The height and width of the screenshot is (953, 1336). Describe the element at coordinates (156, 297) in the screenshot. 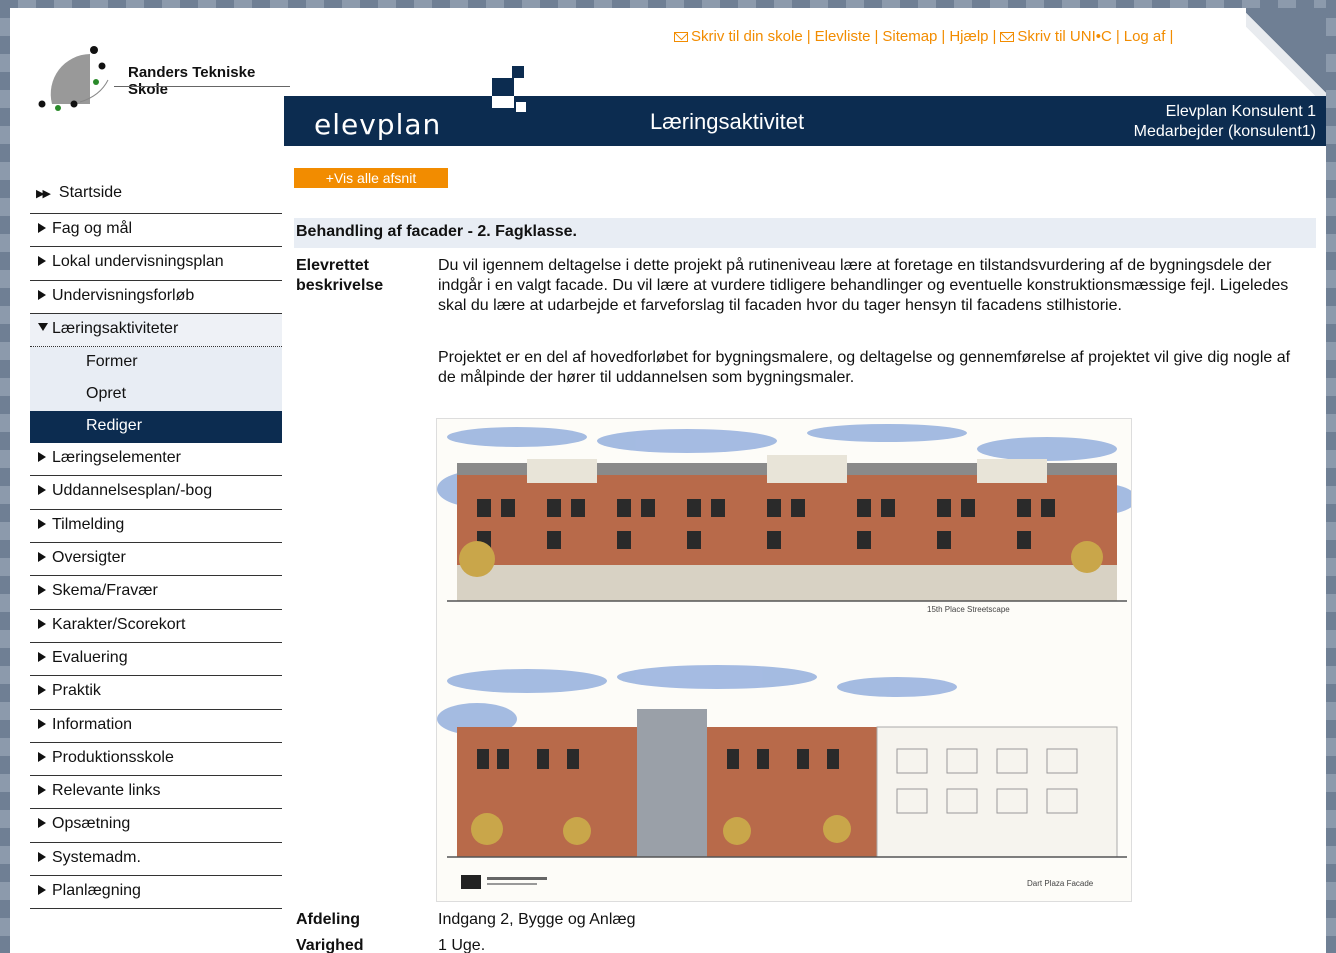

I see `sidebar-item-undervisningsforloeb: Undervisningsforløb` at that location.